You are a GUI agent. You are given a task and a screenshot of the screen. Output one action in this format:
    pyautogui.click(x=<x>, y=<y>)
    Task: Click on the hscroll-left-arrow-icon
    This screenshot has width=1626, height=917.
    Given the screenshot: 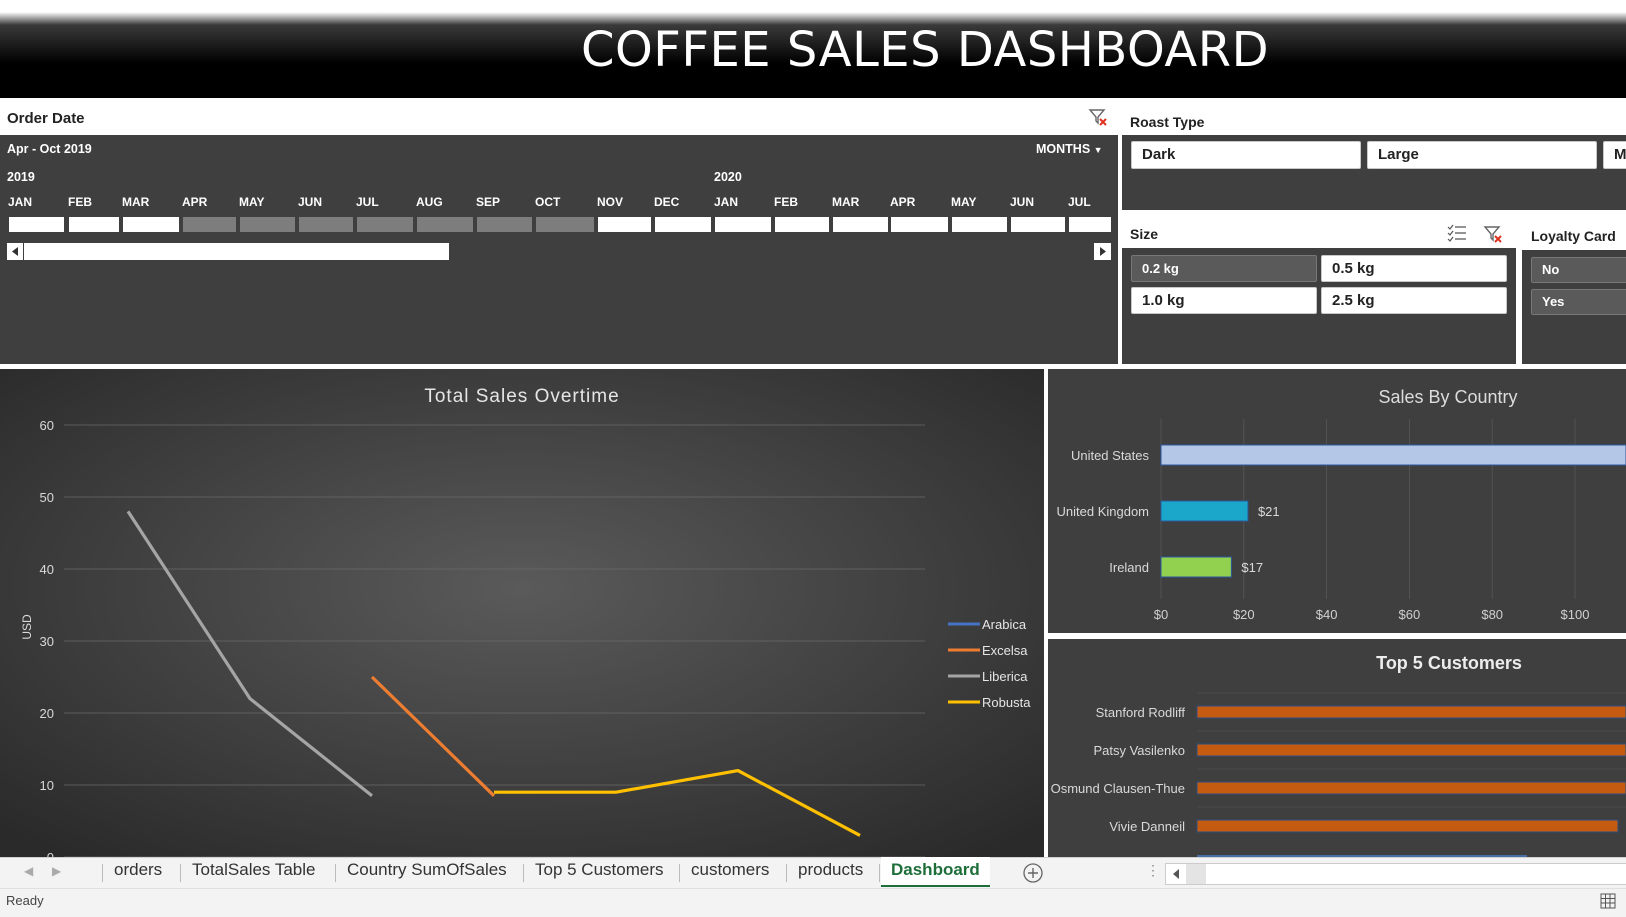 What is the action you would take?
    pyautogui.click(x=1176, y=876)
    